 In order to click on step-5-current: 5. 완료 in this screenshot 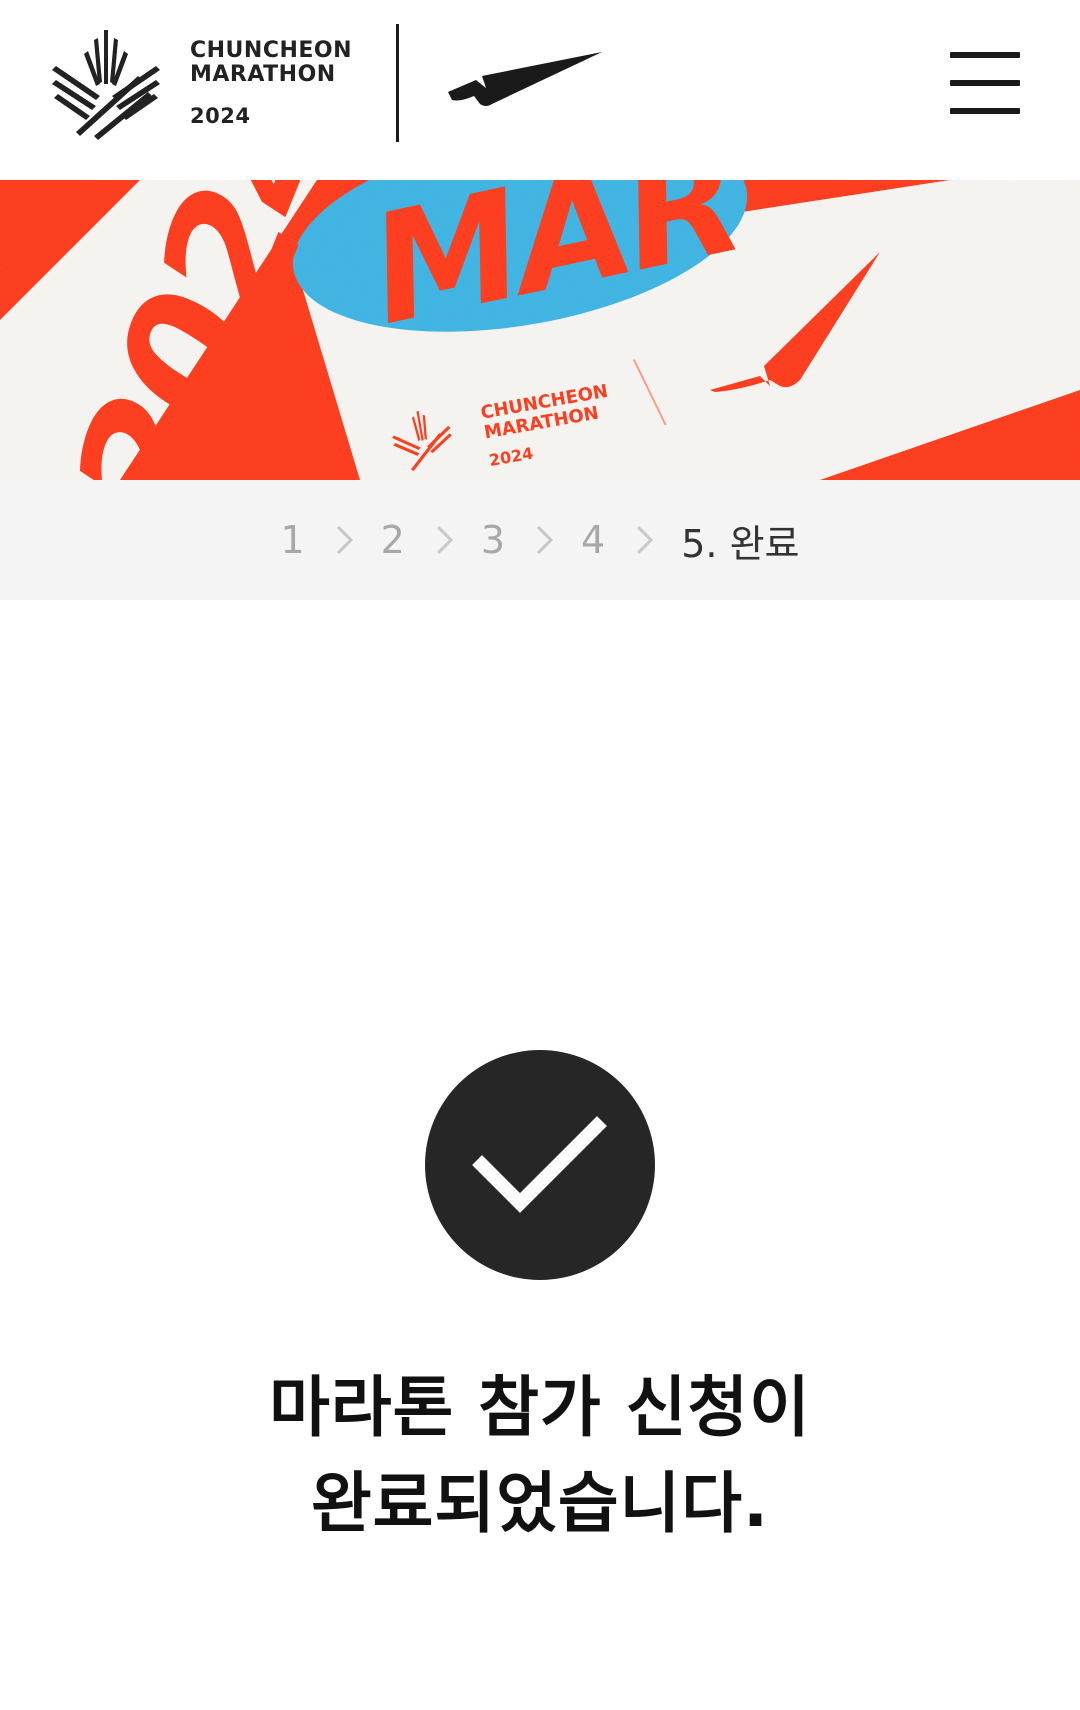, I will do `click(740, 543)`.